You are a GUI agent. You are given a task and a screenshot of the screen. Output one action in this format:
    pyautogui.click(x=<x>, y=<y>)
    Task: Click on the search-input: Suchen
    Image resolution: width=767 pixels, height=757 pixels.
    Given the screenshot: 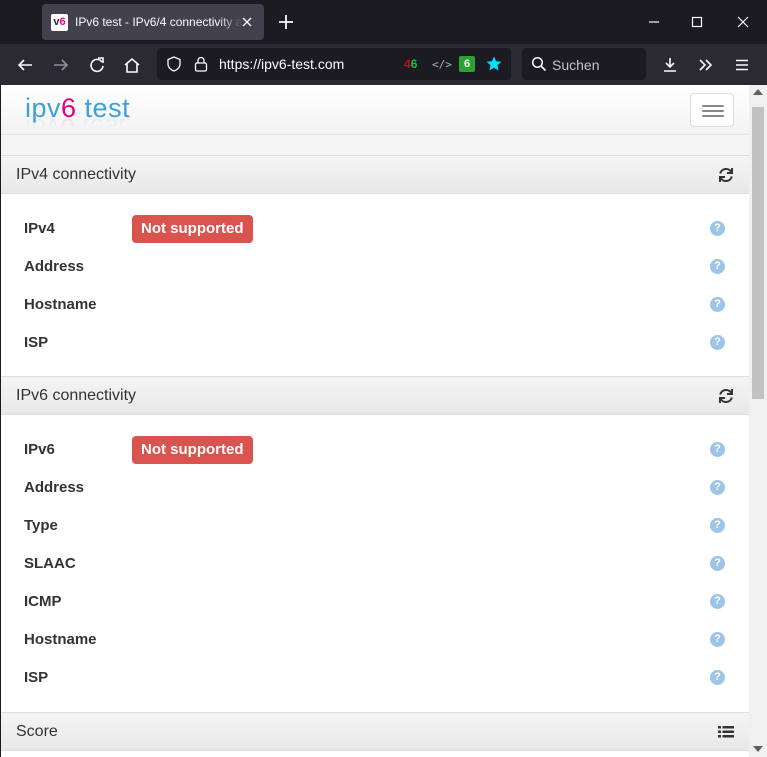 What is the action you would take?
    pyautogui.click(x=575, y=65)
    